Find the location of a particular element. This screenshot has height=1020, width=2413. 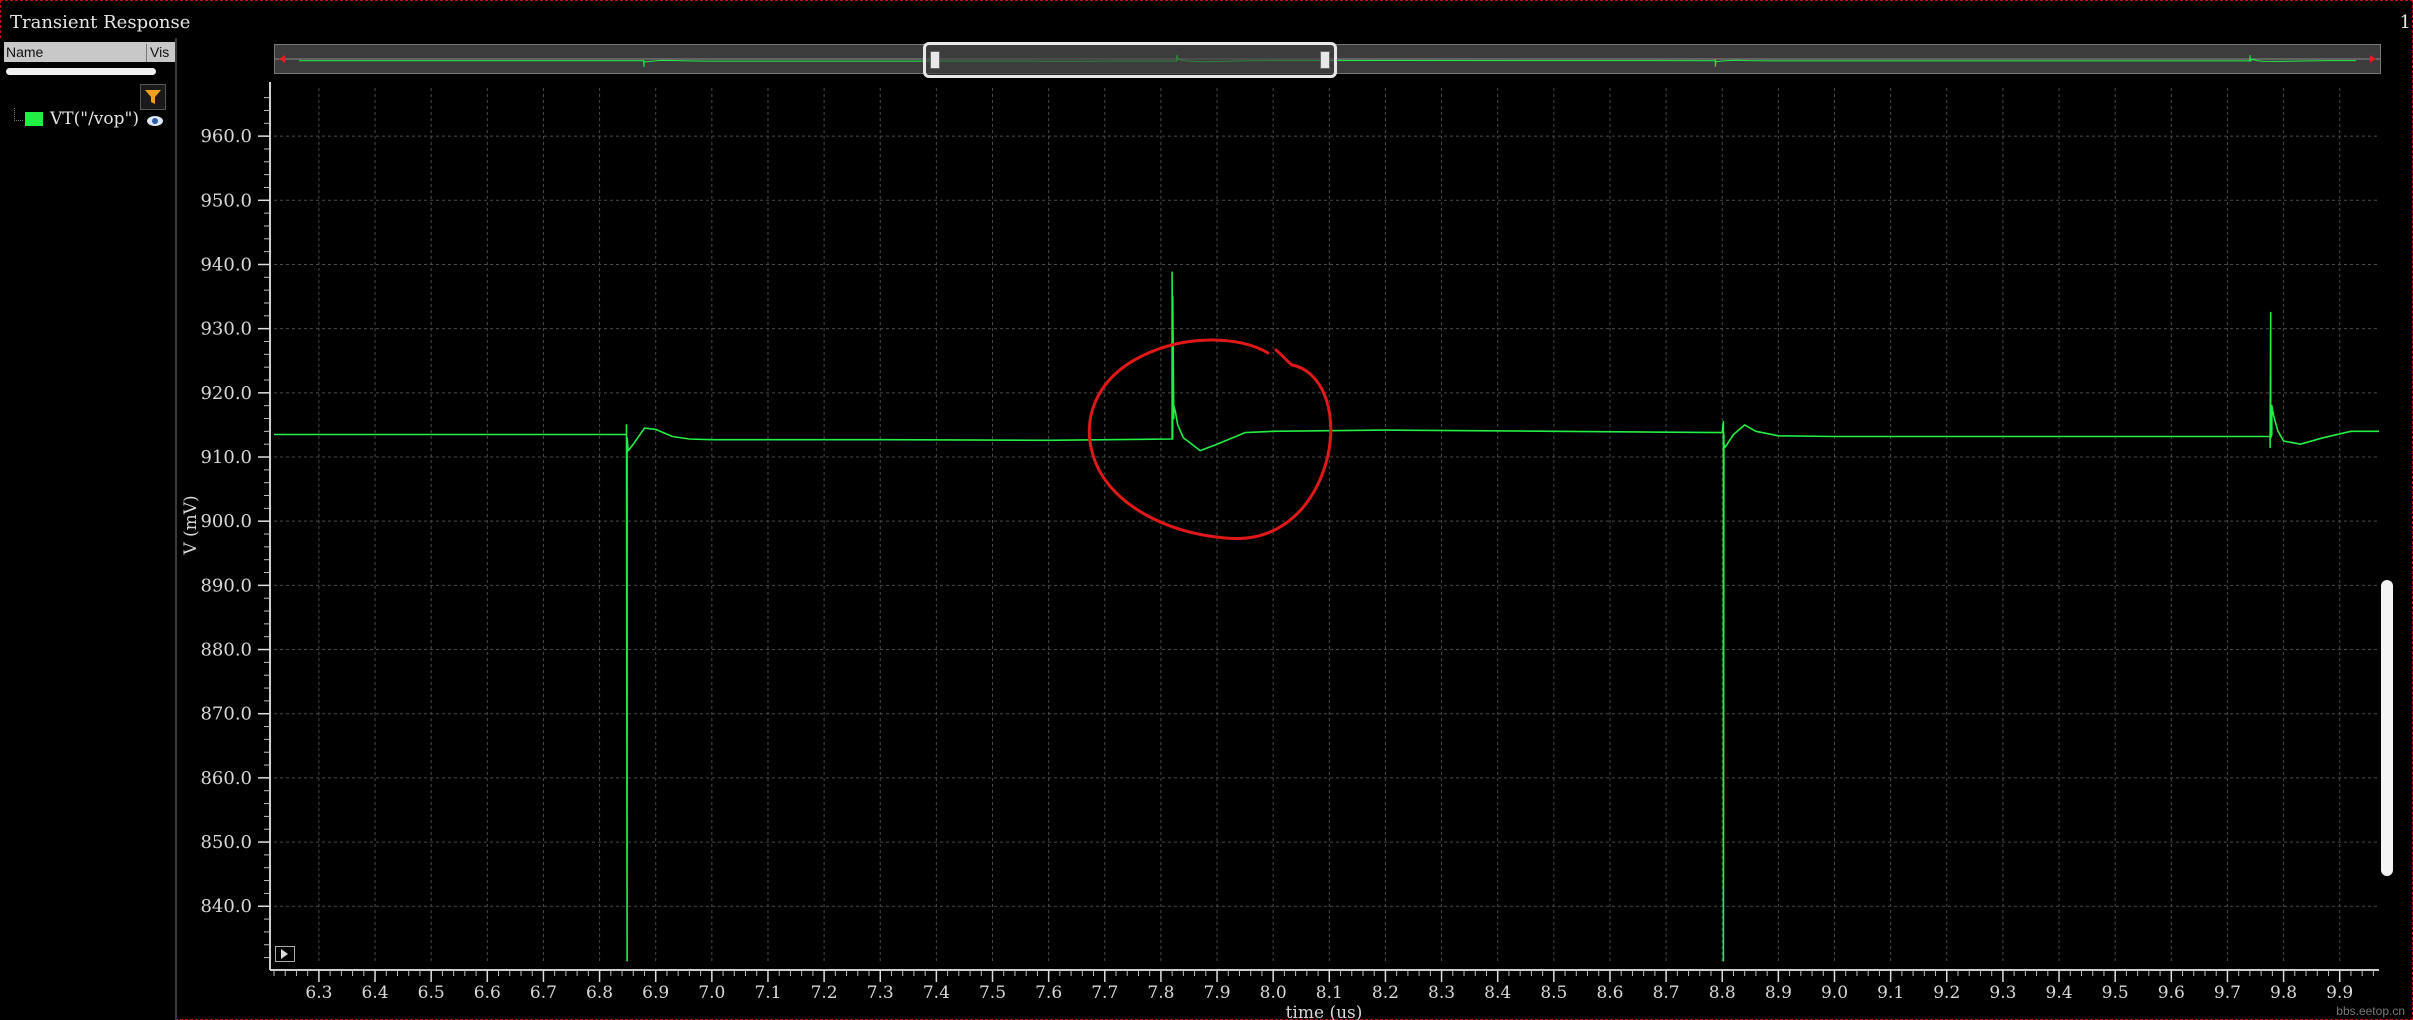

x-tick-label: 7.1 is located at coordinates (767, 993).